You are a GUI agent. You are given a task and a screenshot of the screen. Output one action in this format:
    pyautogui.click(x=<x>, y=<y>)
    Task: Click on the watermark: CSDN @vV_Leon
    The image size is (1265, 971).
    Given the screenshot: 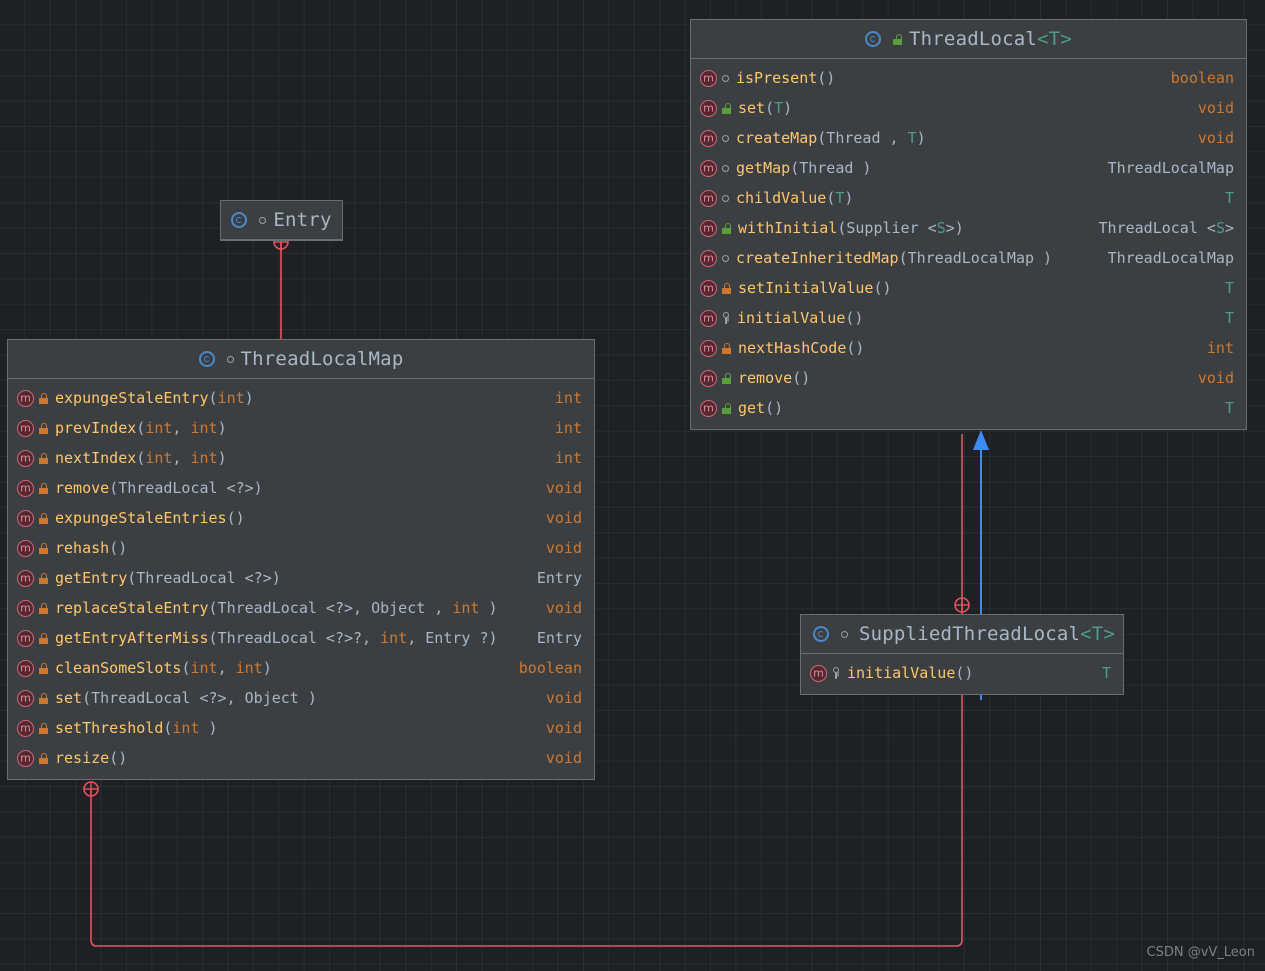 What is the action you would take?
    pyautogui.click(x=1201, y=952)
    